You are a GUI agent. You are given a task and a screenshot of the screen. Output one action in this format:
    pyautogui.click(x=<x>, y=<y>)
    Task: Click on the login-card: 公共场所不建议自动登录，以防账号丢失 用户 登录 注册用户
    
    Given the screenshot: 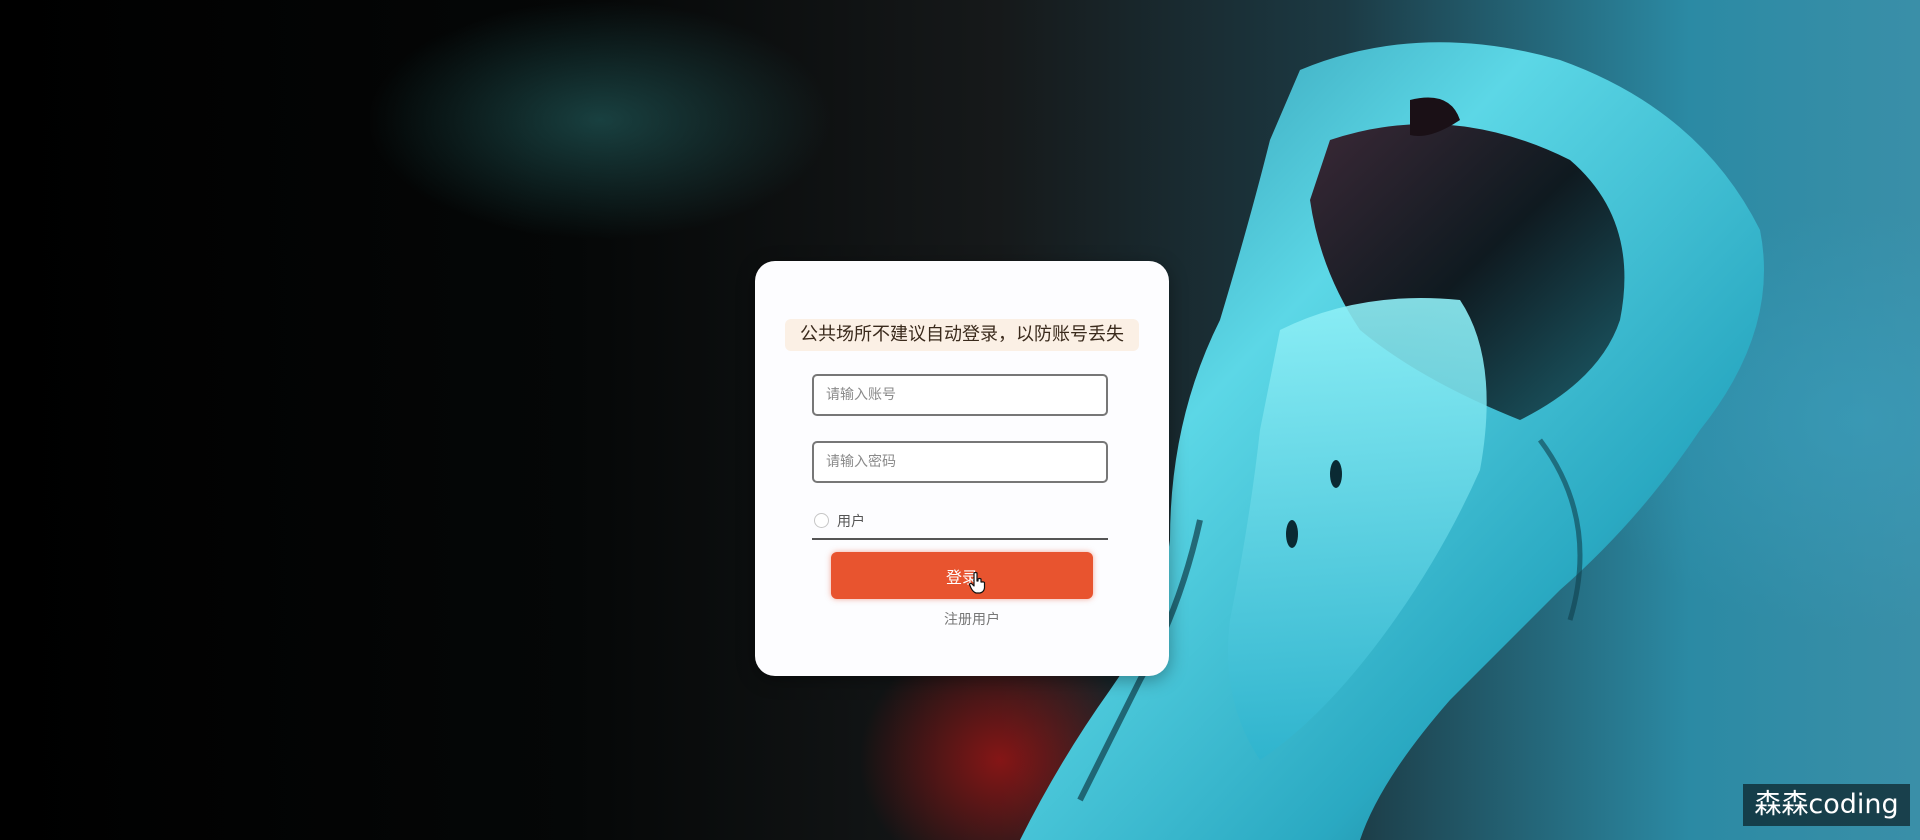 What is the action you would take?
    pyautogui.click(x=962, y=468)
    